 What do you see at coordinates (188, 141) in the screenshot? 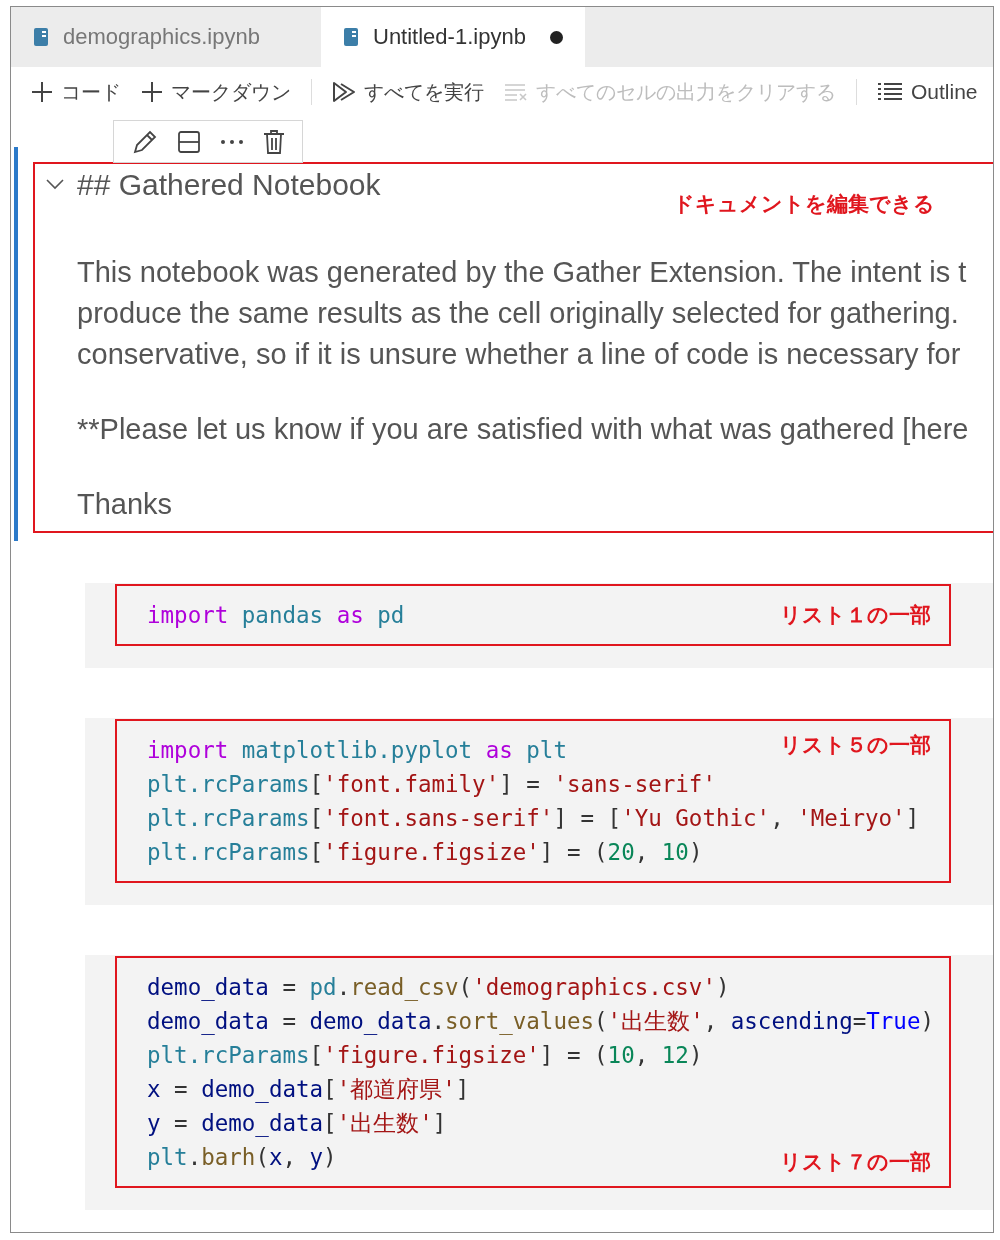
I see `split-cell-icon` at bounding box center [188, 141].